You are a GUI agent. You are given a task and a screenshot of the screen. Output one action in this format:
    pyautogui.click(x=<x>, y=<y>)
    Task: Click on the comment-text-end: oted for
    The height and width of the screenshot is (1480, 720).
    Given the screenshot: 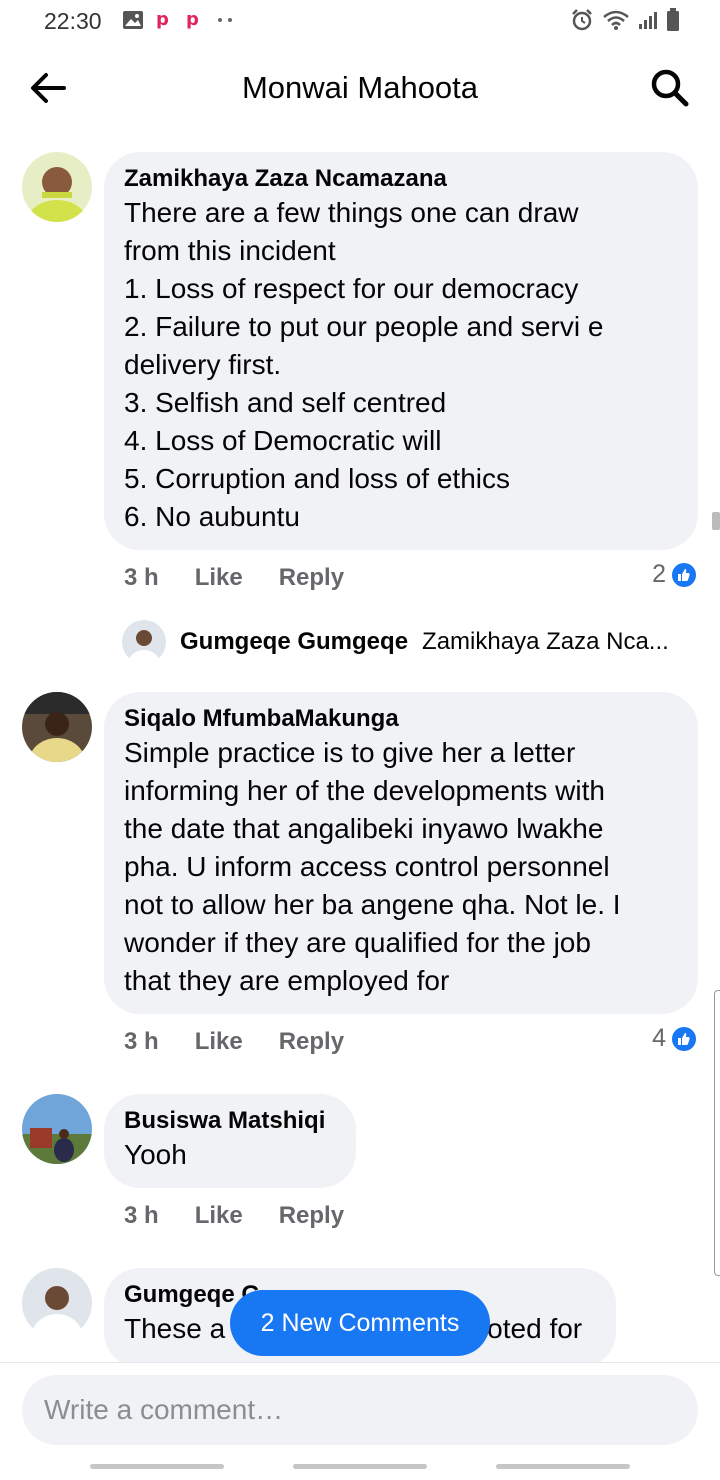 What is the action you would take?
    pyautogui.click(x=535, y=1328)
    